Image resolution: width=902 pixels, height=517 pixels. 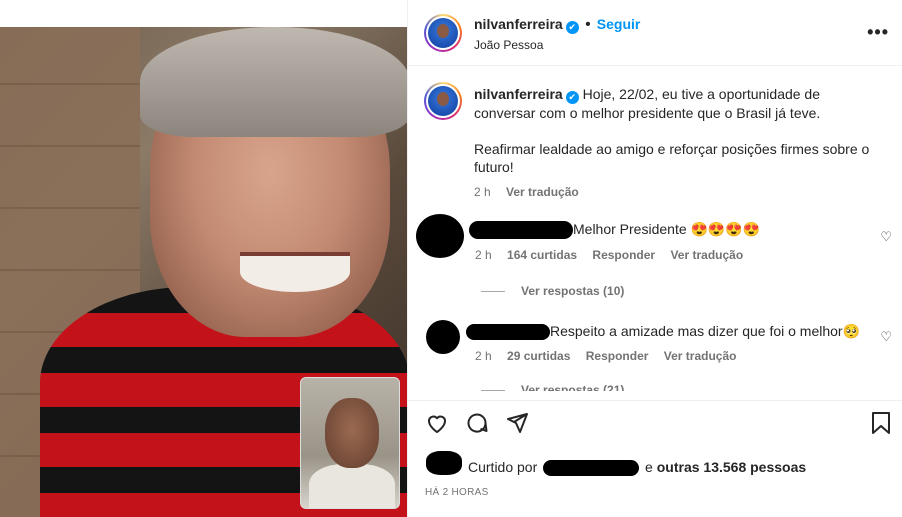 What do you see at coordinates (352, 486) in the screenshot?
I see `pip-shirt` at bounding box center [352, 486].